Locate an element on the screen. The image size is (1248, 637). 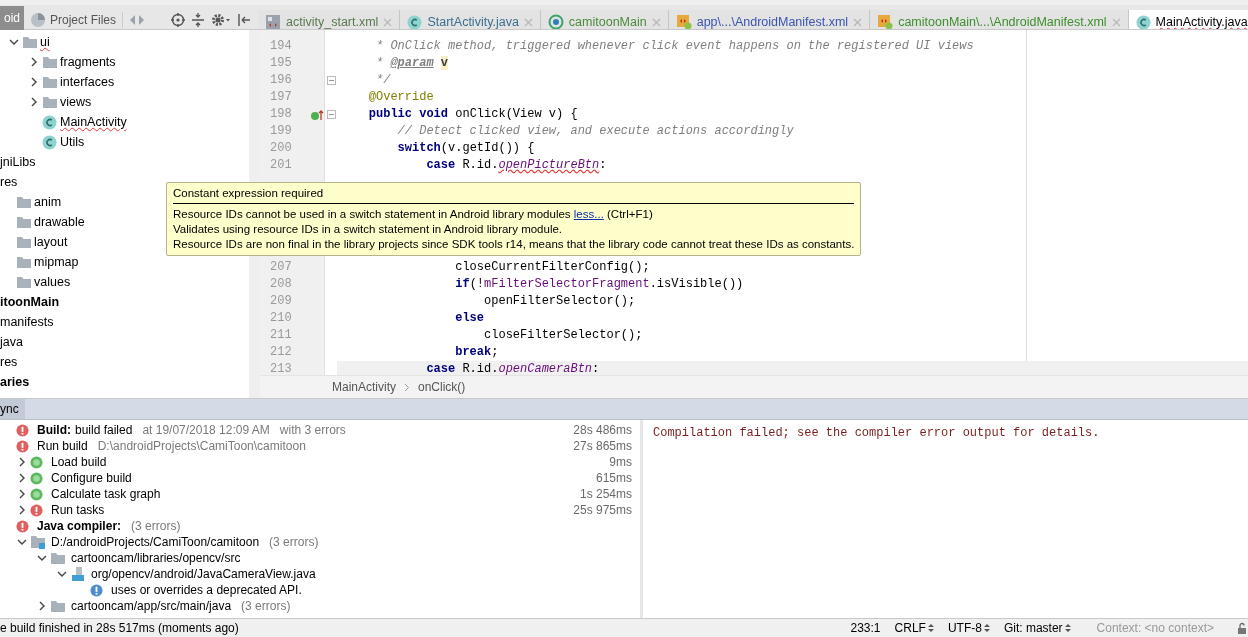
build-duration: 615ms is located at coordinates (613, 478).